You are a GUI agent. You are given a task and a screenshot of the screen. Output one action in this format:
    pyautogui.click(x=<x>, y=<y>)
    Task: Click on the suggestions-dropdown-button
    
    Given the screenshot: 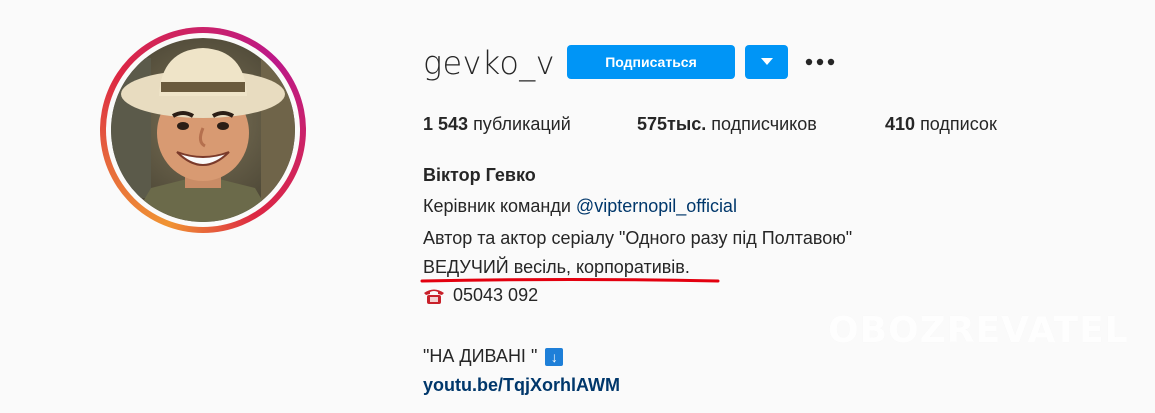 What is the action you would take?
    pyautogui.click(x=766, y=62)
    